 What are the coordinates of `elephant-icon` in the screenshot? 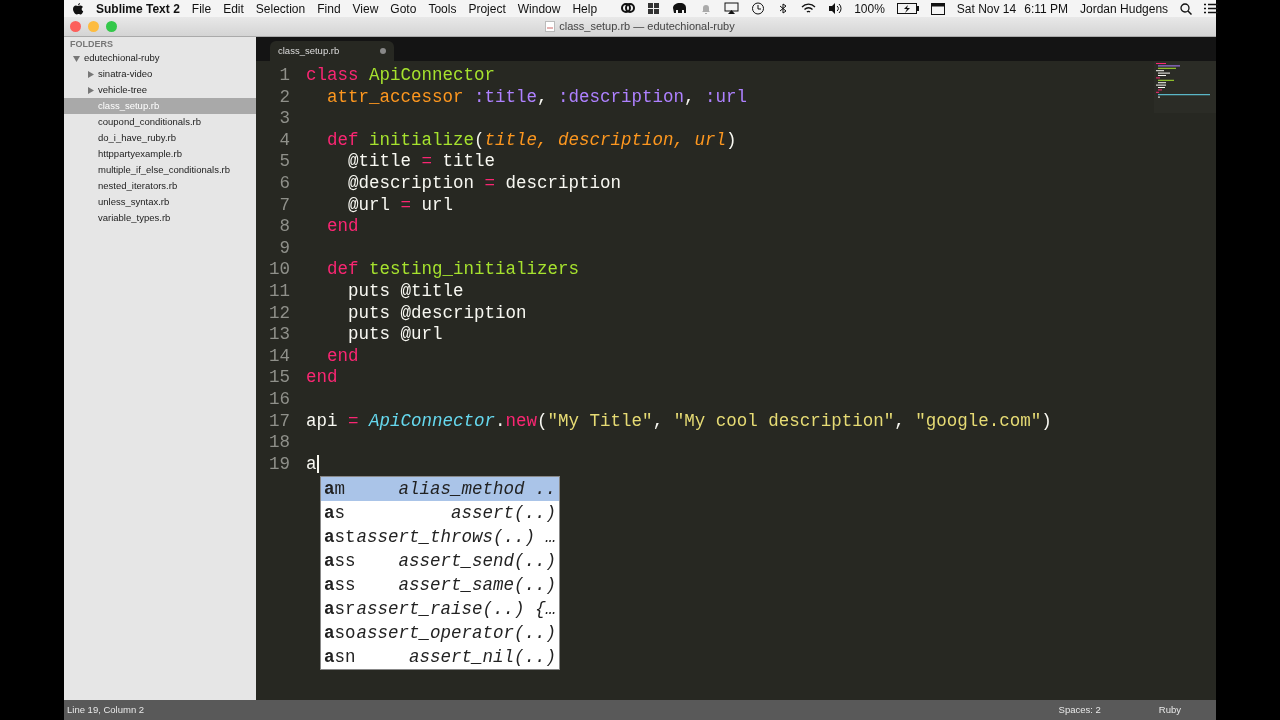 It's located at (680, 8).